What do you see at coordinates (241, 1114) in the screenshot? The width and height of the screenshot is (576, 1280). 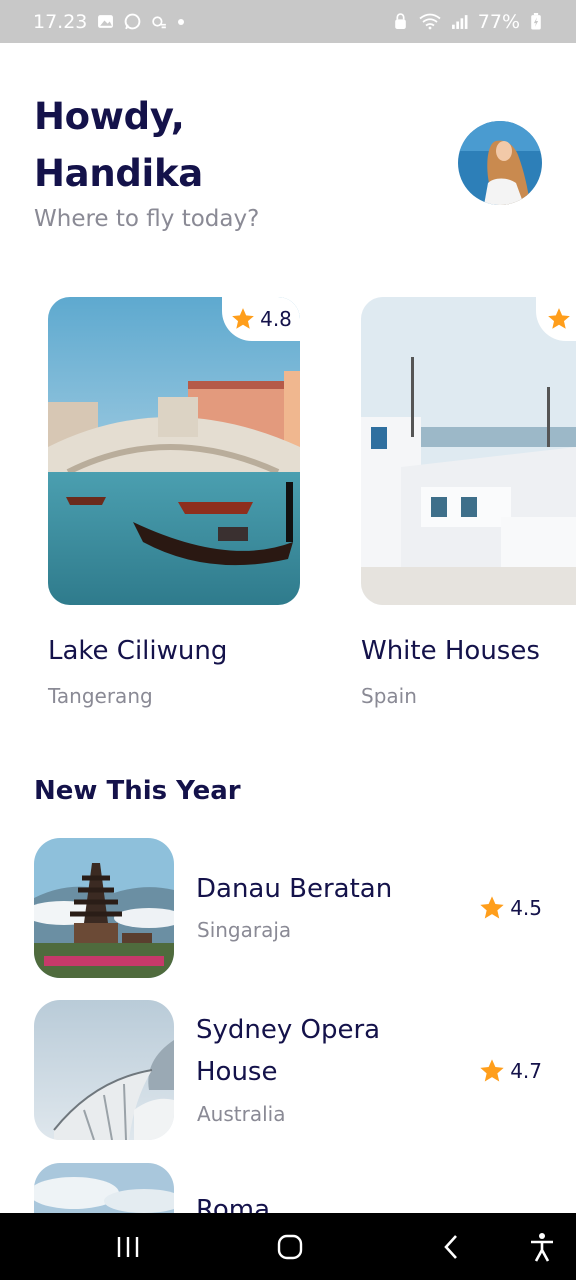 I see `list-item-location: Australia` at bounding box center [241, 1114].